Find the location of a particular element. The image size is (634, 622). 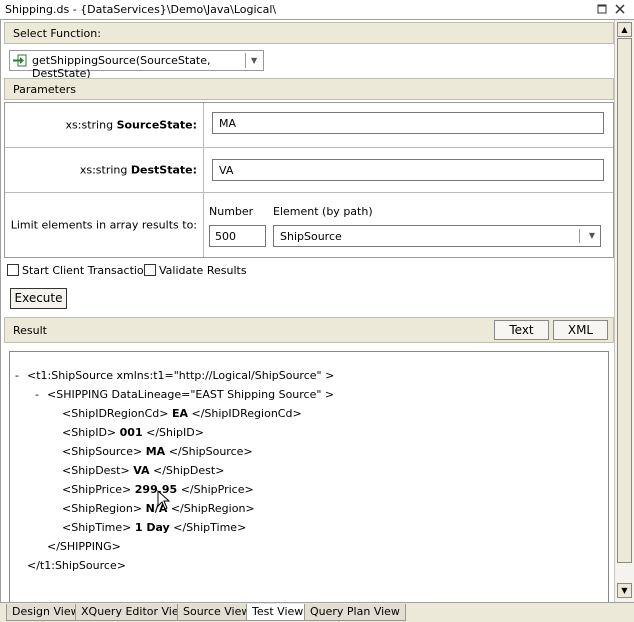

xml-close-tag: </ShipSource> is located at coordinates (210, 451).